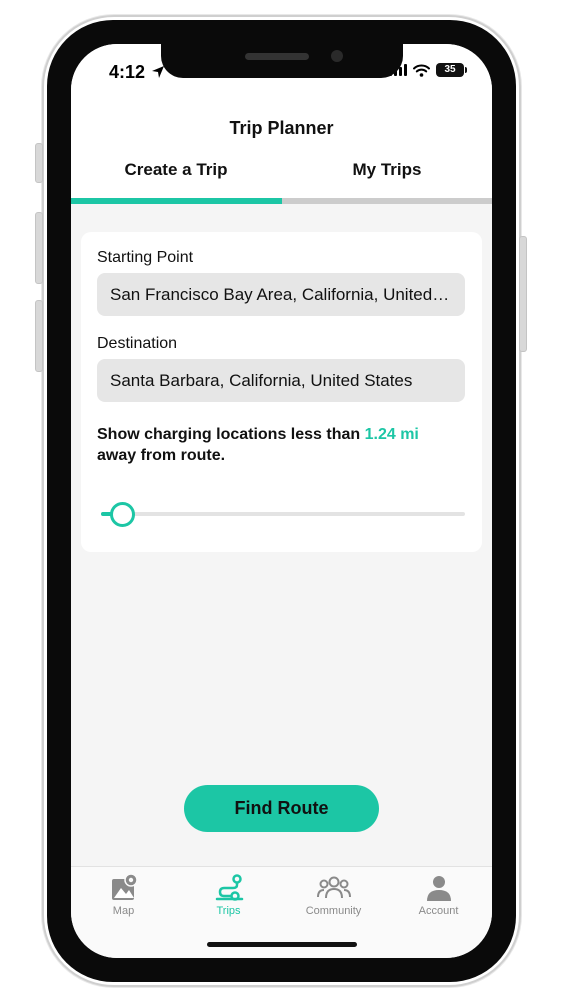 The width and height of the screenshot is (563, 1000). What do you see at coordinates (39, 336) in the screenshot?
I see `volume-down-button` at bounding box center [39, 336].